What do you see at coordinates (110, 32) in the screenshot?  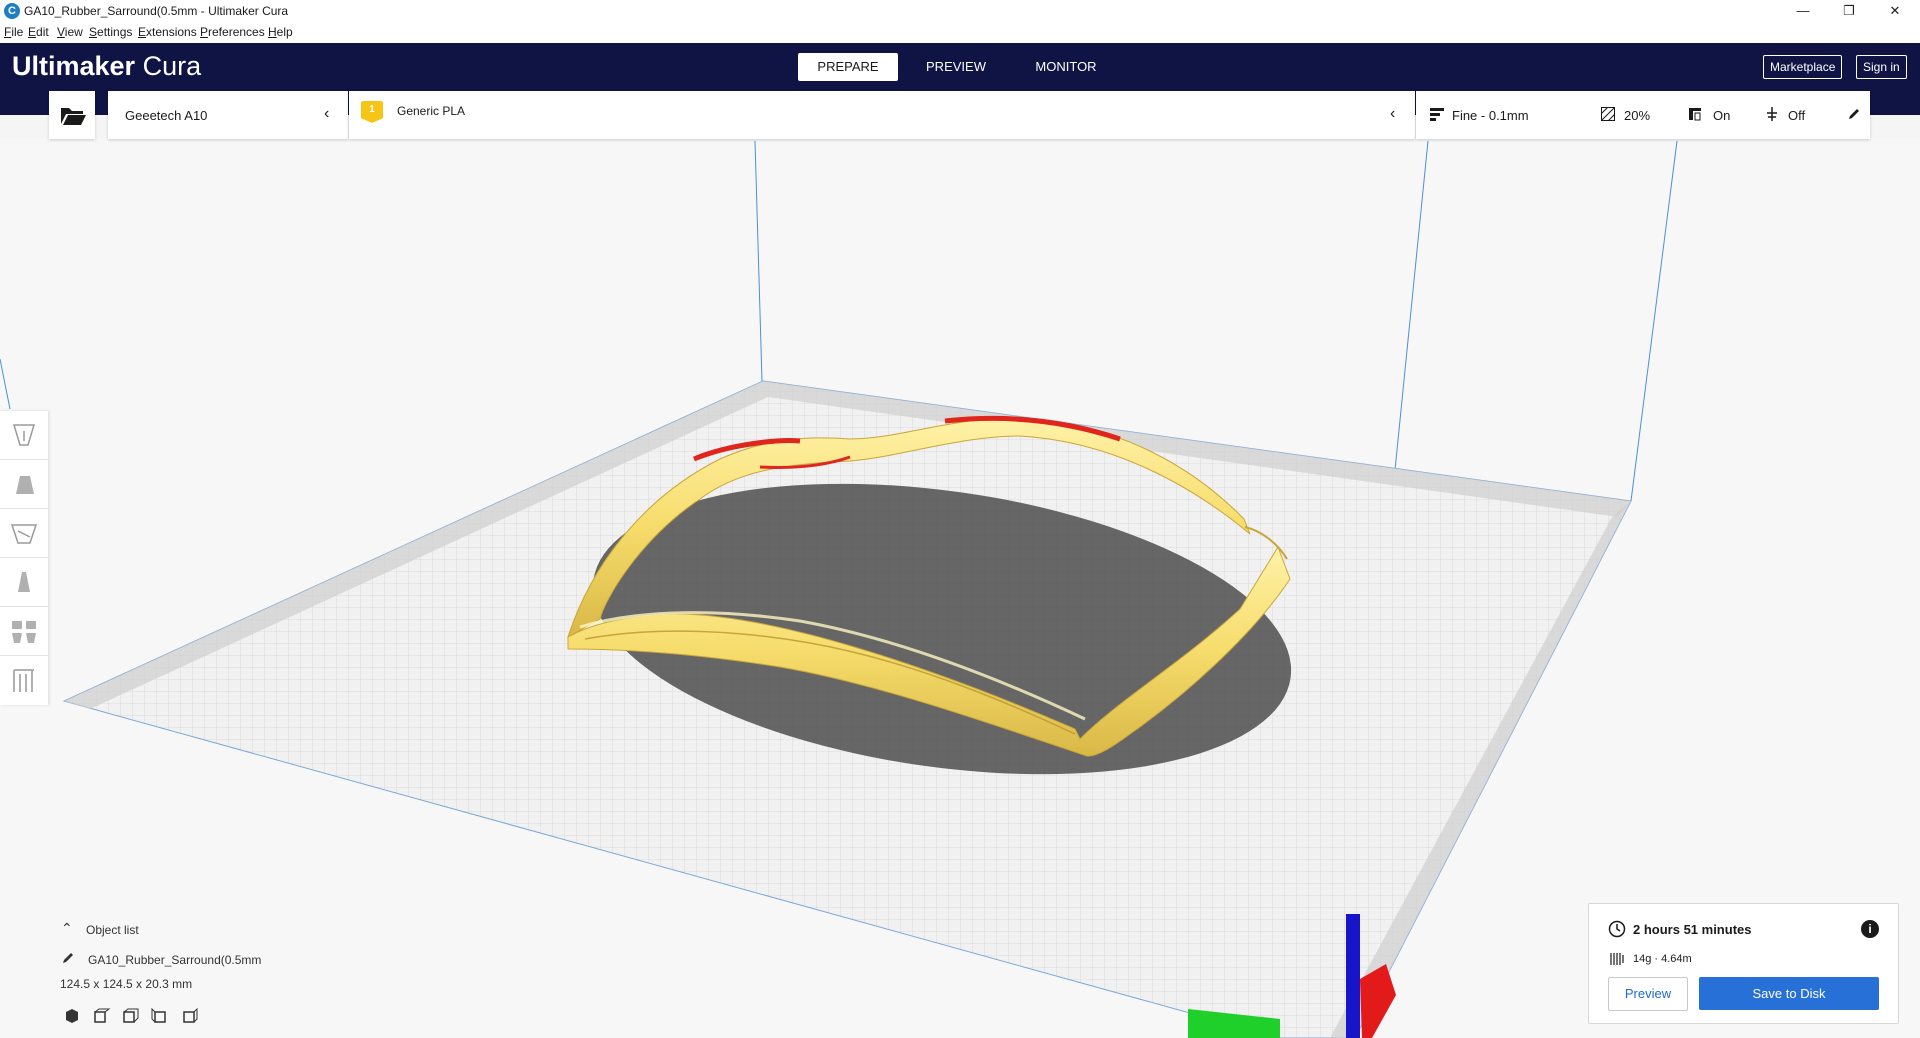 I see `menu-settings: Settings` at bounding box center [110, 32].